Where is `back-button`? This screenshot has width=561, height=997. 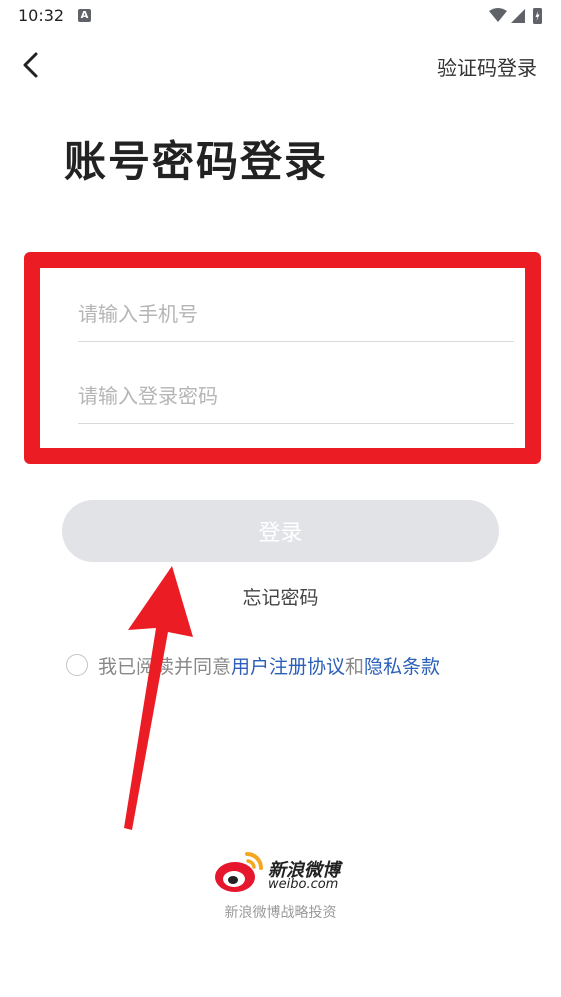 back-button is located at coordinates (32, 66).